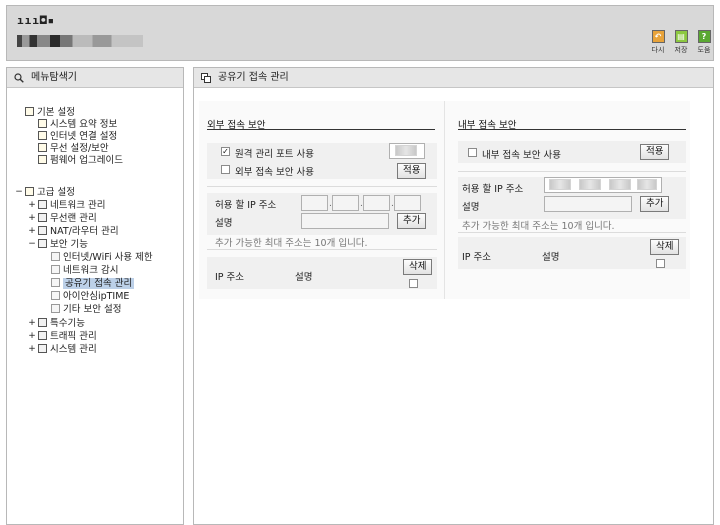  Describe the element at coordinates (225, 151) in the screenshot. I see `remote-port-checkbox: ✓` at that location.